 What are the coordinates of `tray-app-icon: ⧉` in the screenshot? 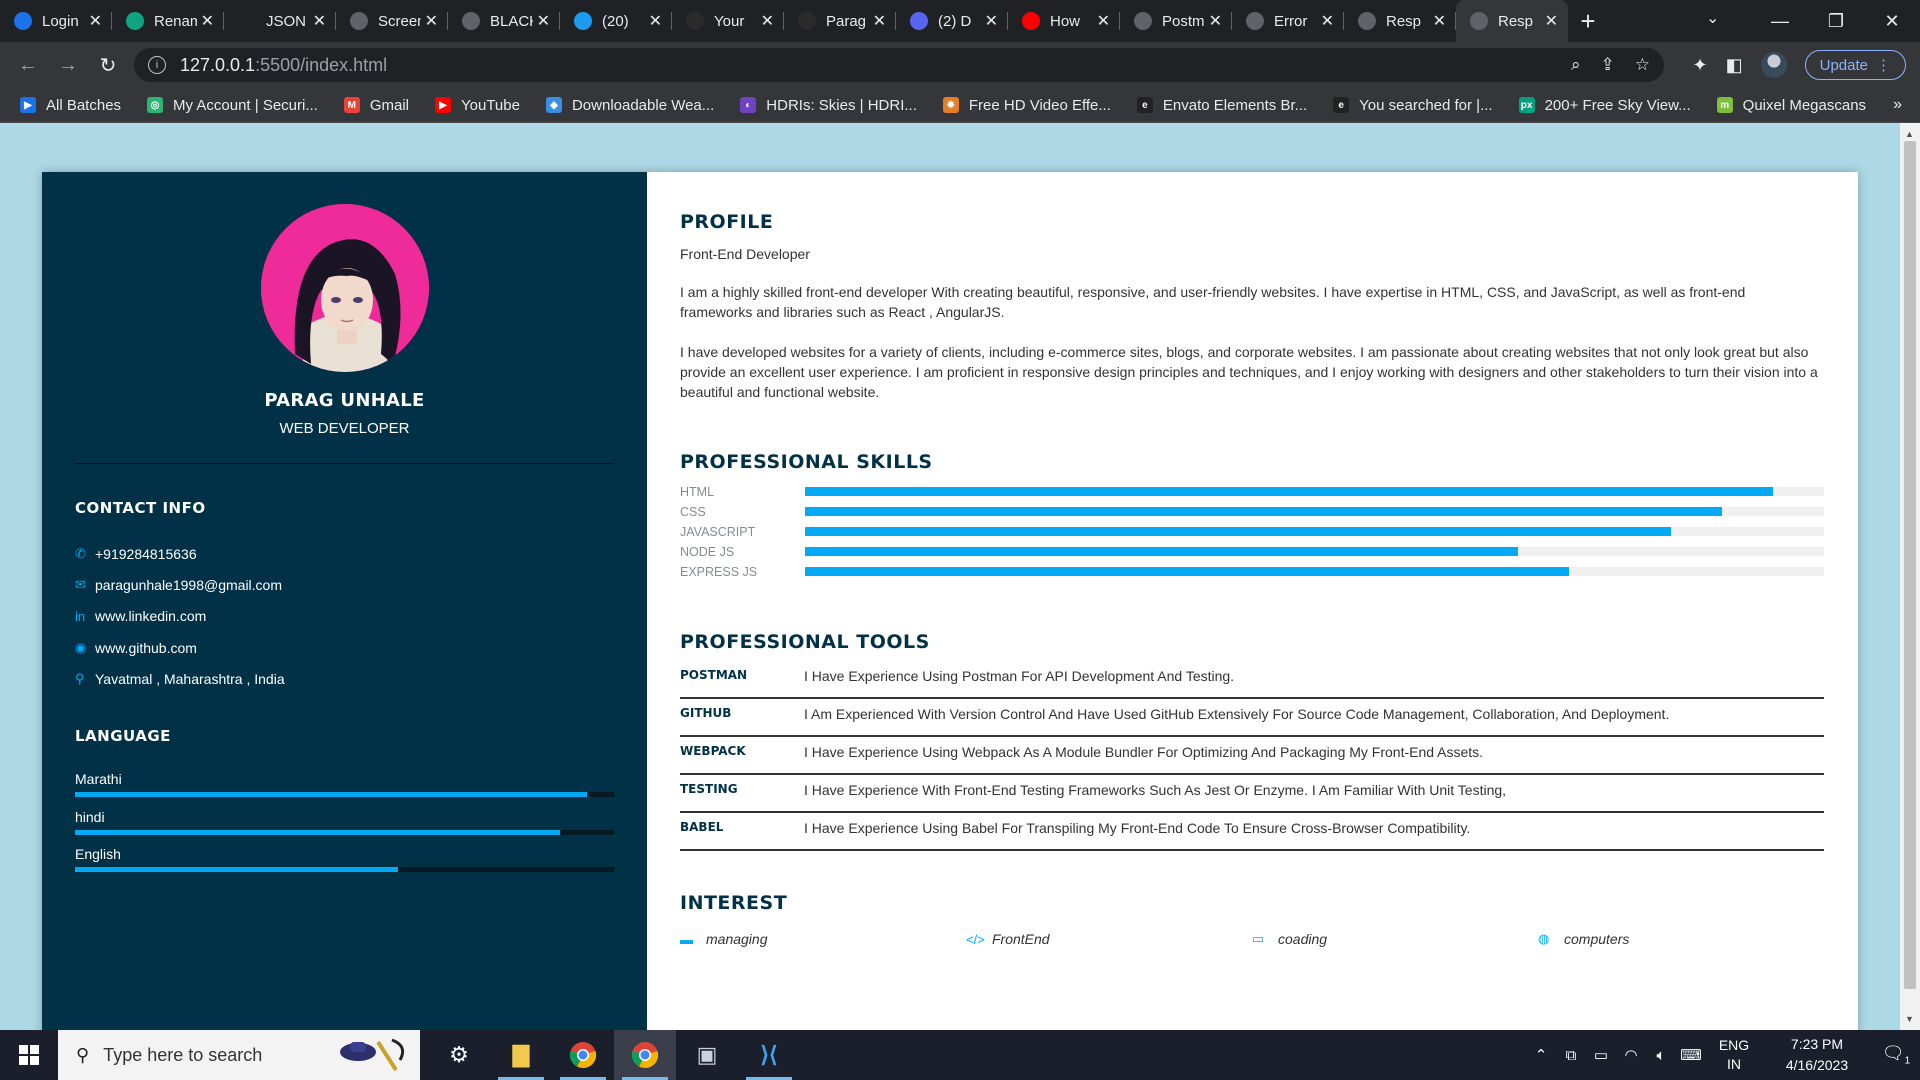 It's located at (1571, 1055).